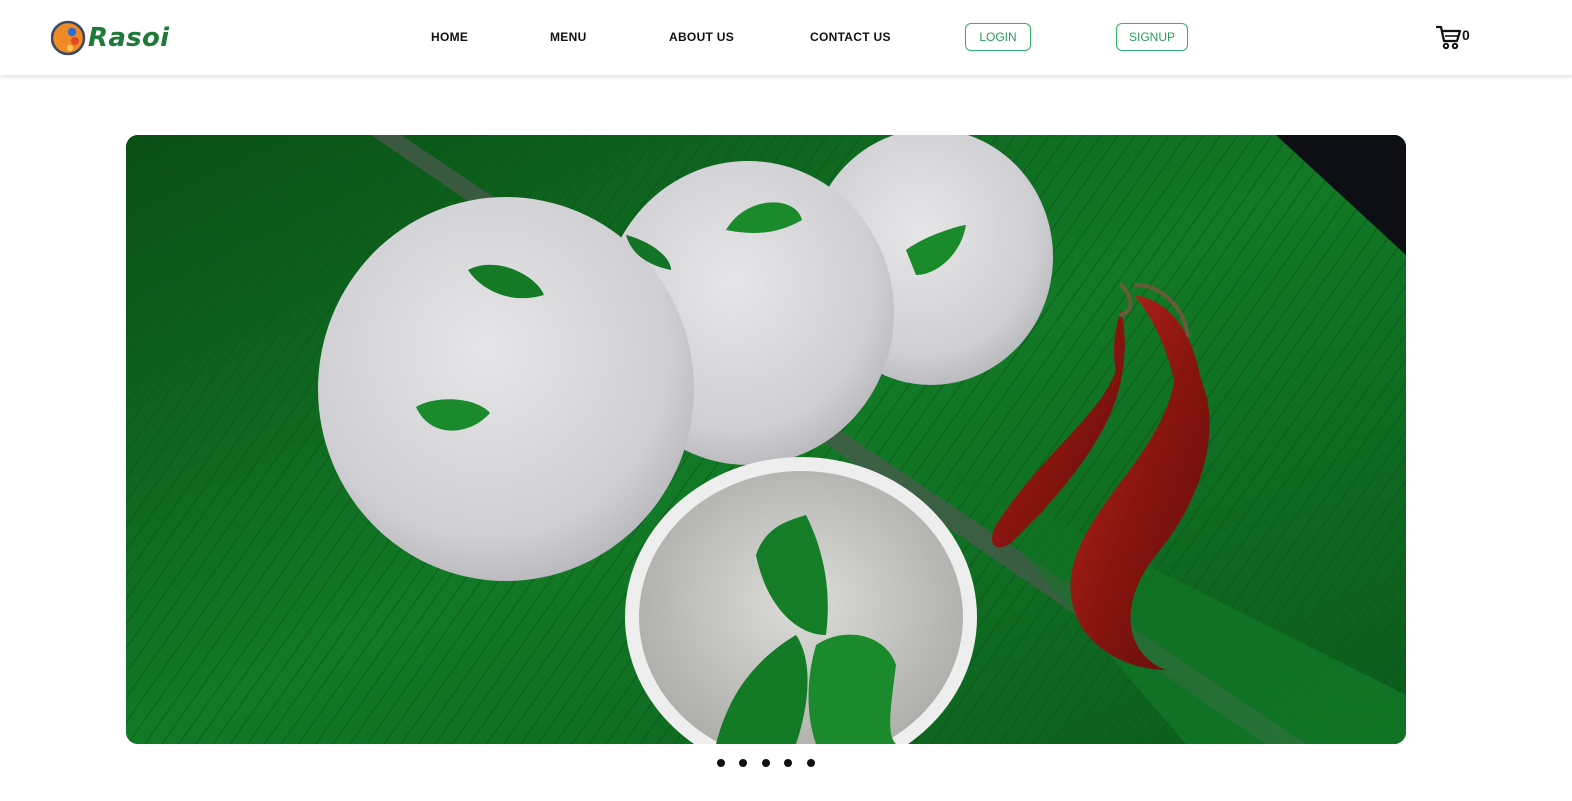  Describe the element at coordinates (850, 37) in the screenshot. I see `nav-contact-link: CONTACT US` at that location.